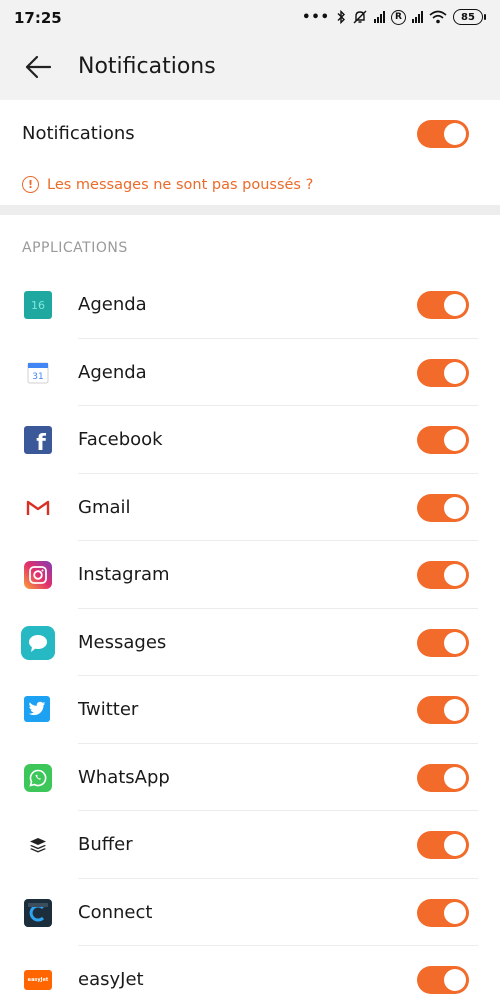 The height and width of the screenshot is (1000, 500). Describe the element at coordinates (38, 440) in the screenshot. I see `facebook-icon: f` at that location.